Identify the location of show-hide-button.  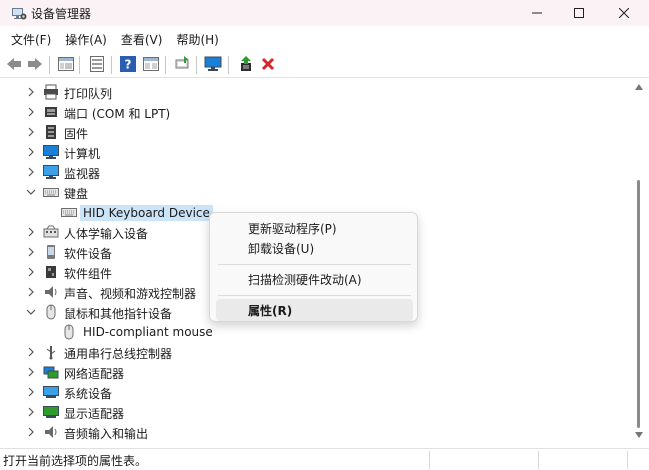
(97, 64).